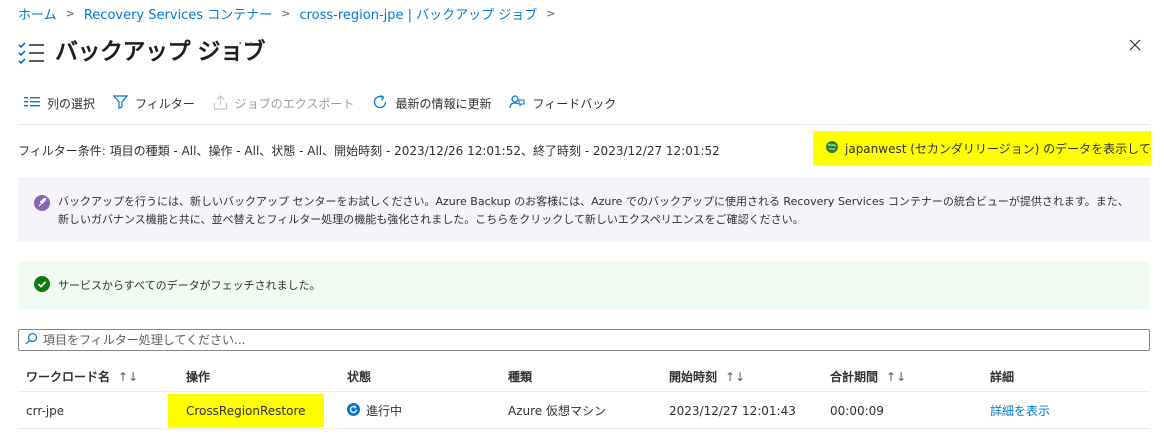 This screenshot has height=436, width=1164. Describe the element at coordinates (835, 148) in the screenshot. I see `globe-icon` at that location.